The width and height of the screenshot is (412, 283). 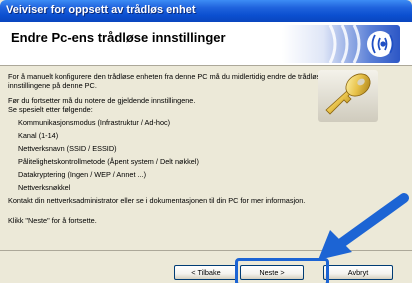 What do you see at coordinates (341, 44) in the screenshot?
I see `wireless-banner-icon` at bounding box center [341, 44].